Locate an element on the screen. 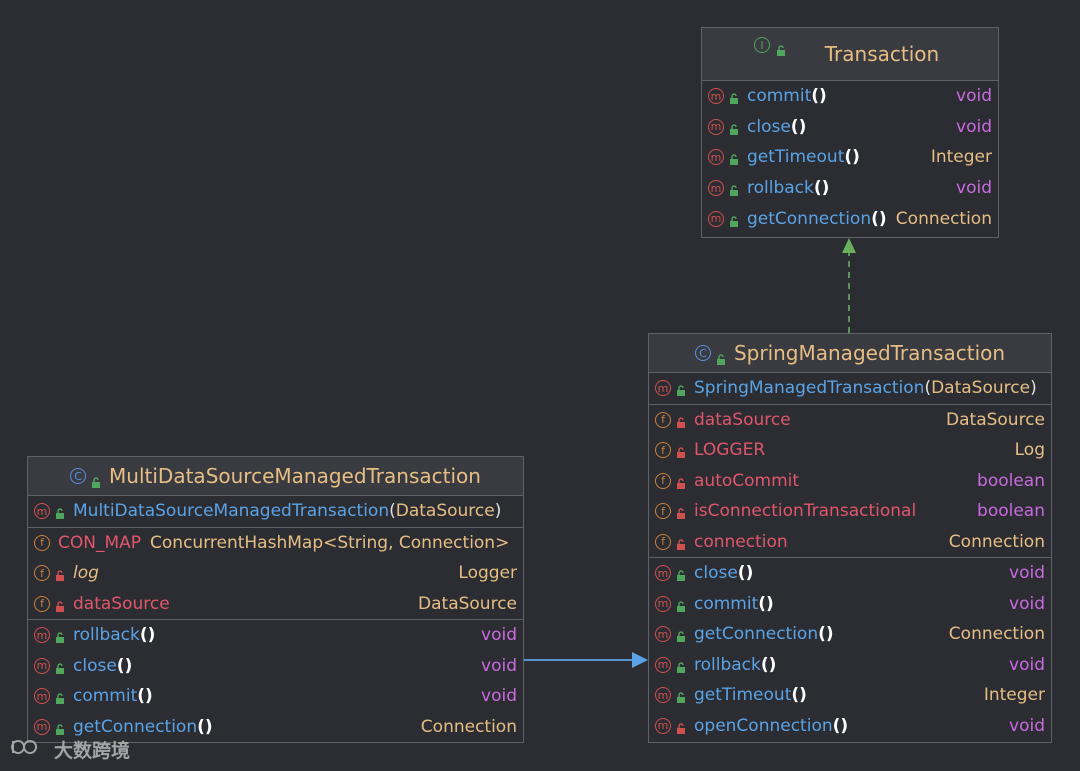 Image resolution: width=1080 pixels, height=771 pixels. multi-header: C MultiDataSourceManagedTransaction is located at coordinates (275, 476).